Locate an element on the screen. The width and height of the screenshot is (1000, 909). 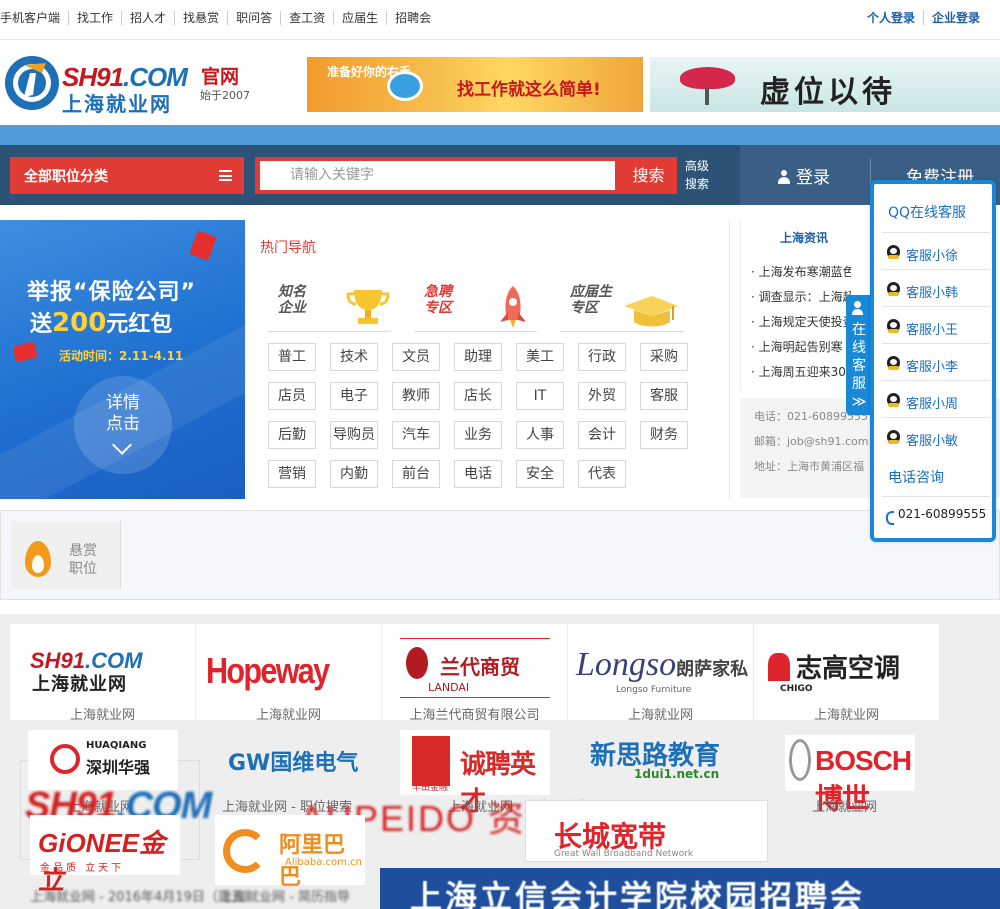
landai-logo-sub: LANDAI is located at coordinates (449, 687).